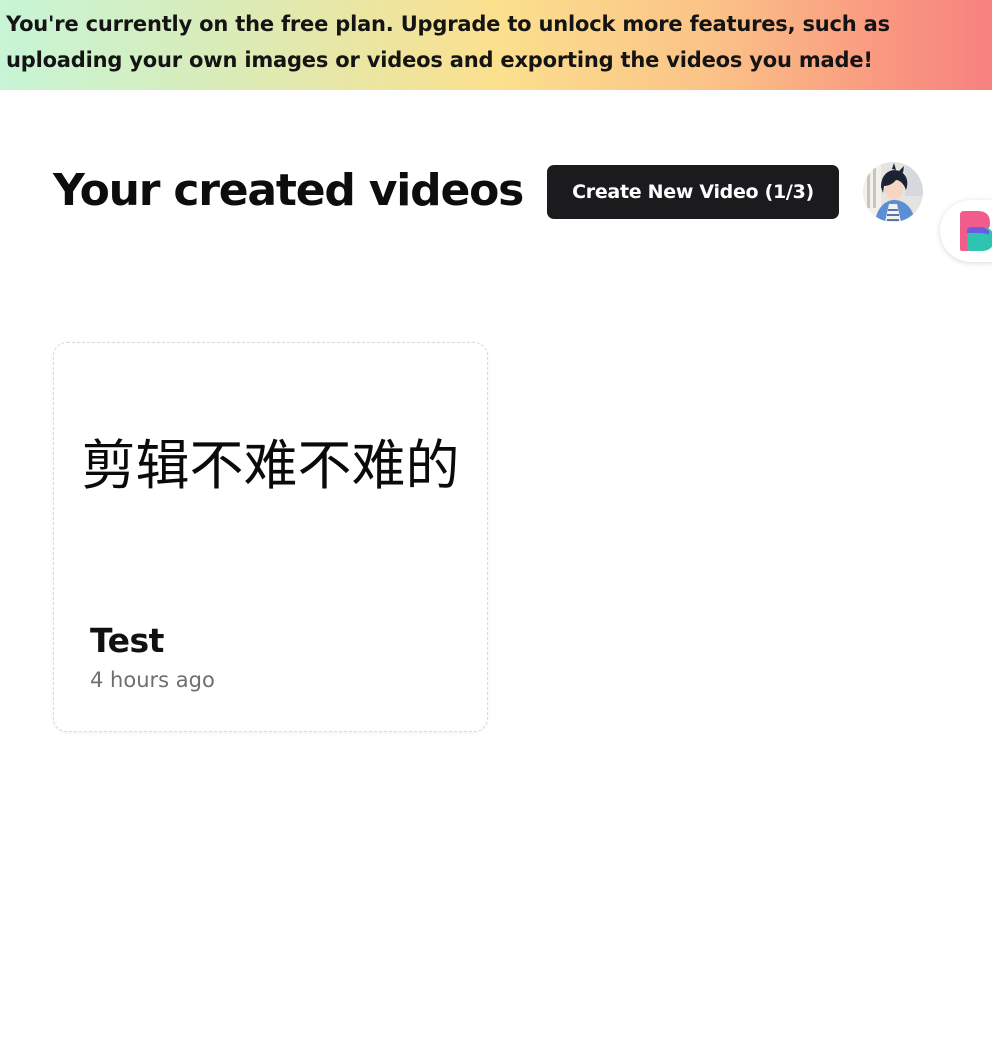  I want to click on video-title: Test, so click(127, 640).